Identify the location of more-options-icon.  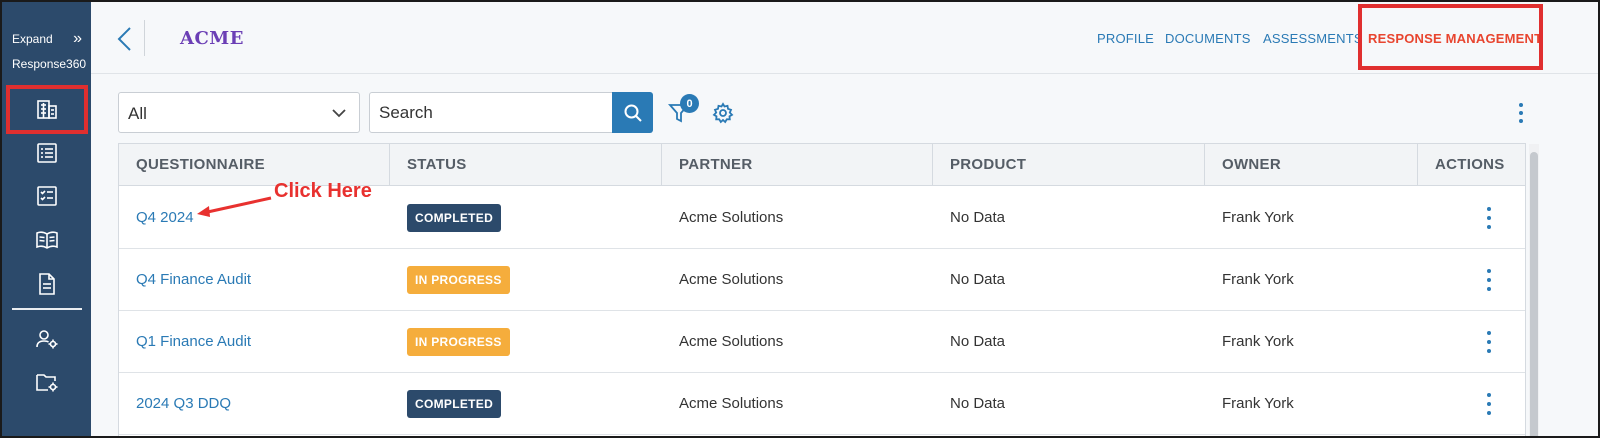
(1521, 113).